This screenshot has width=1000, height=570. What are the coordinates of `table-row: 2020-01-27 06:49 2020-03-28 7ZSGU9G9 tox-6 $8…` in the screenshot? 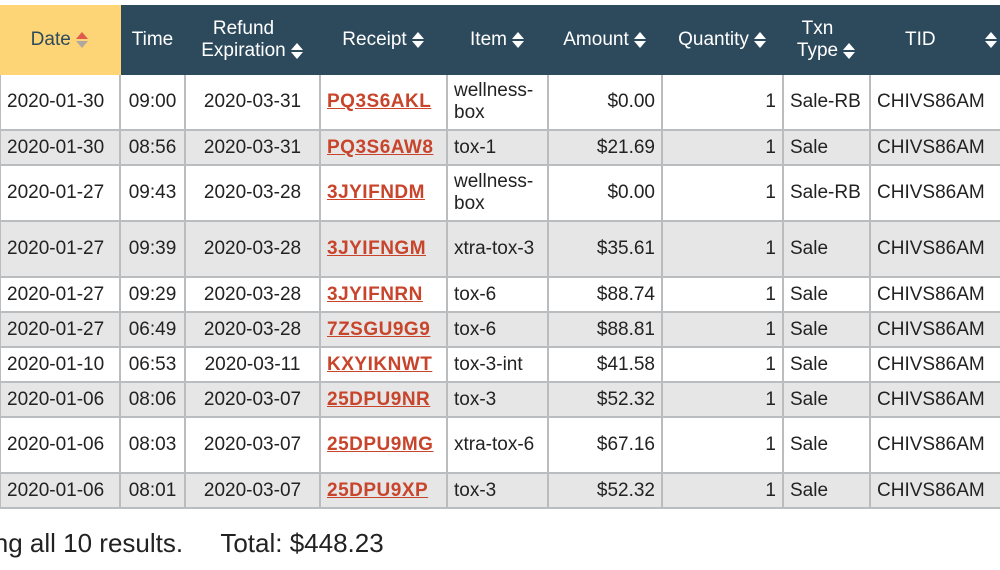 It's located at (500, 329).